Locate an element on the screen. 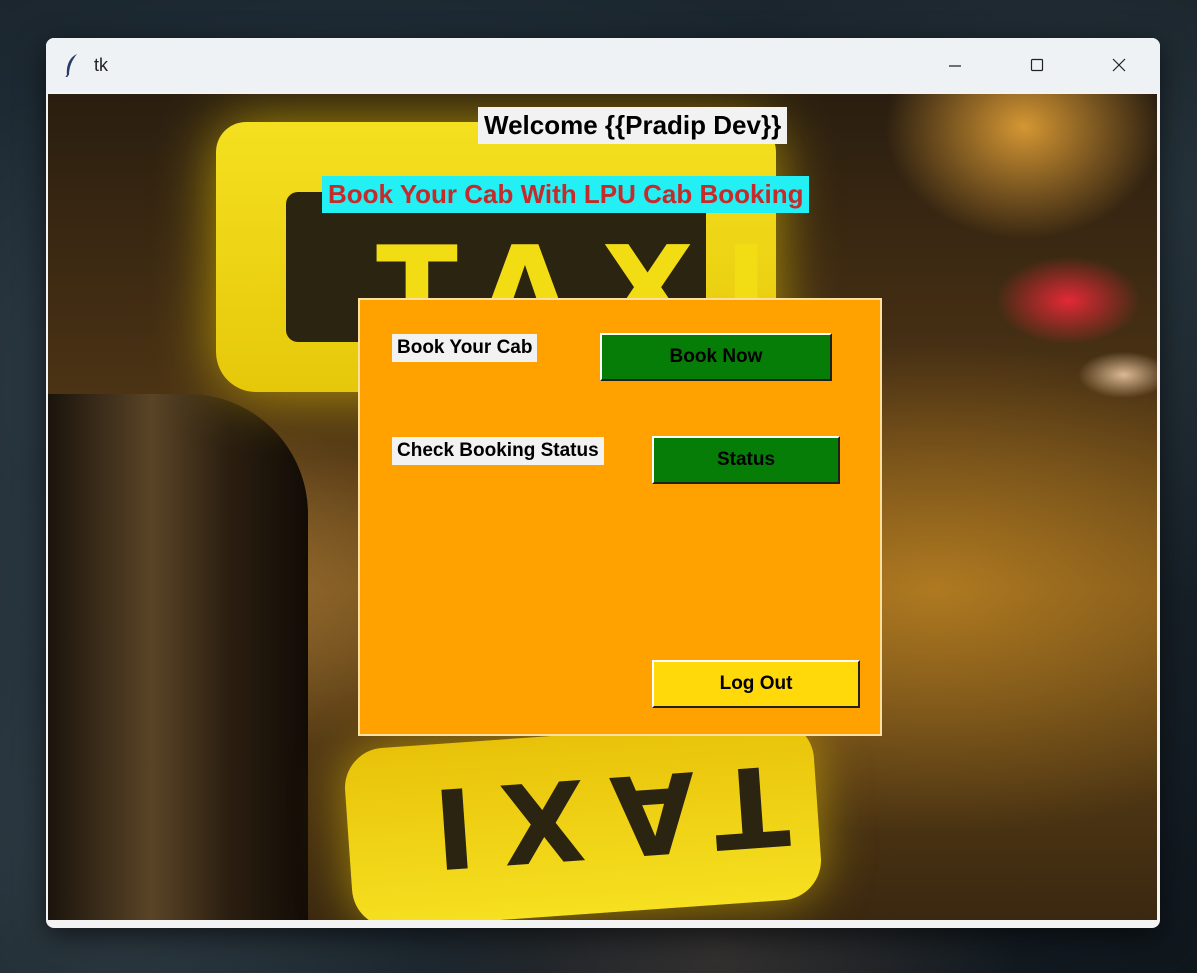 The height and width of the screenshot is (973, 1197). feather-icon is located at coordinates (71, 65).